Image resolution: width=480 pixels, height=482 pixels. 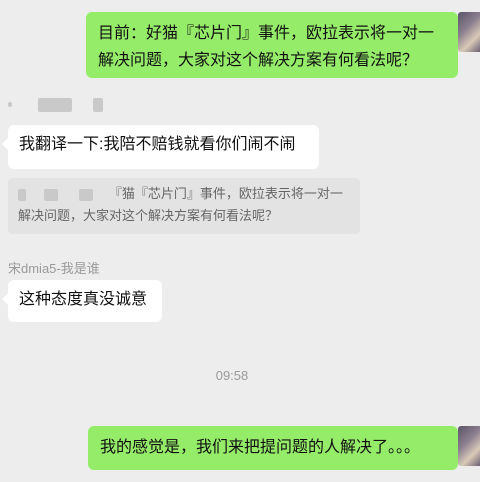 What do you see at coordinates (54, 268) in the screenshot?
I see `sender-name: 宋dmia5-我是谁` at bounding box center [54, 268].